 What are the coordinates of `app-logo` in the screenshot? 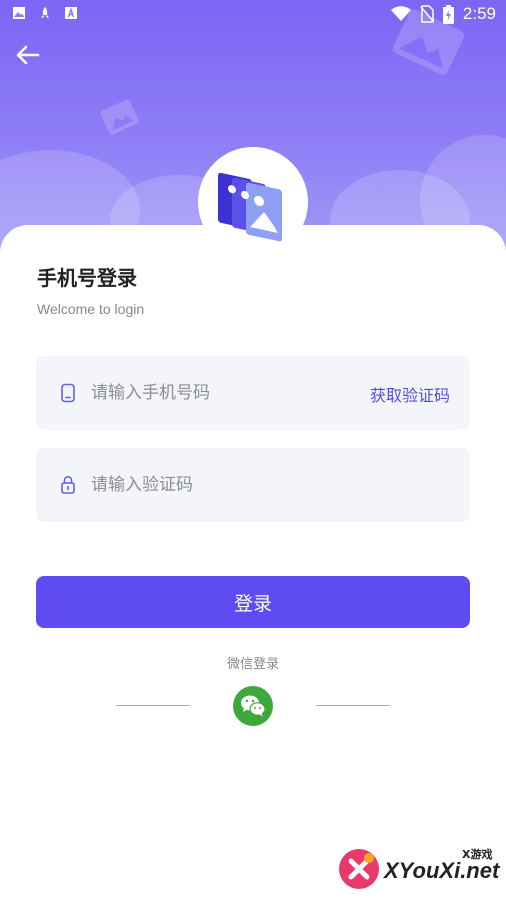 It's located at (253, 202).